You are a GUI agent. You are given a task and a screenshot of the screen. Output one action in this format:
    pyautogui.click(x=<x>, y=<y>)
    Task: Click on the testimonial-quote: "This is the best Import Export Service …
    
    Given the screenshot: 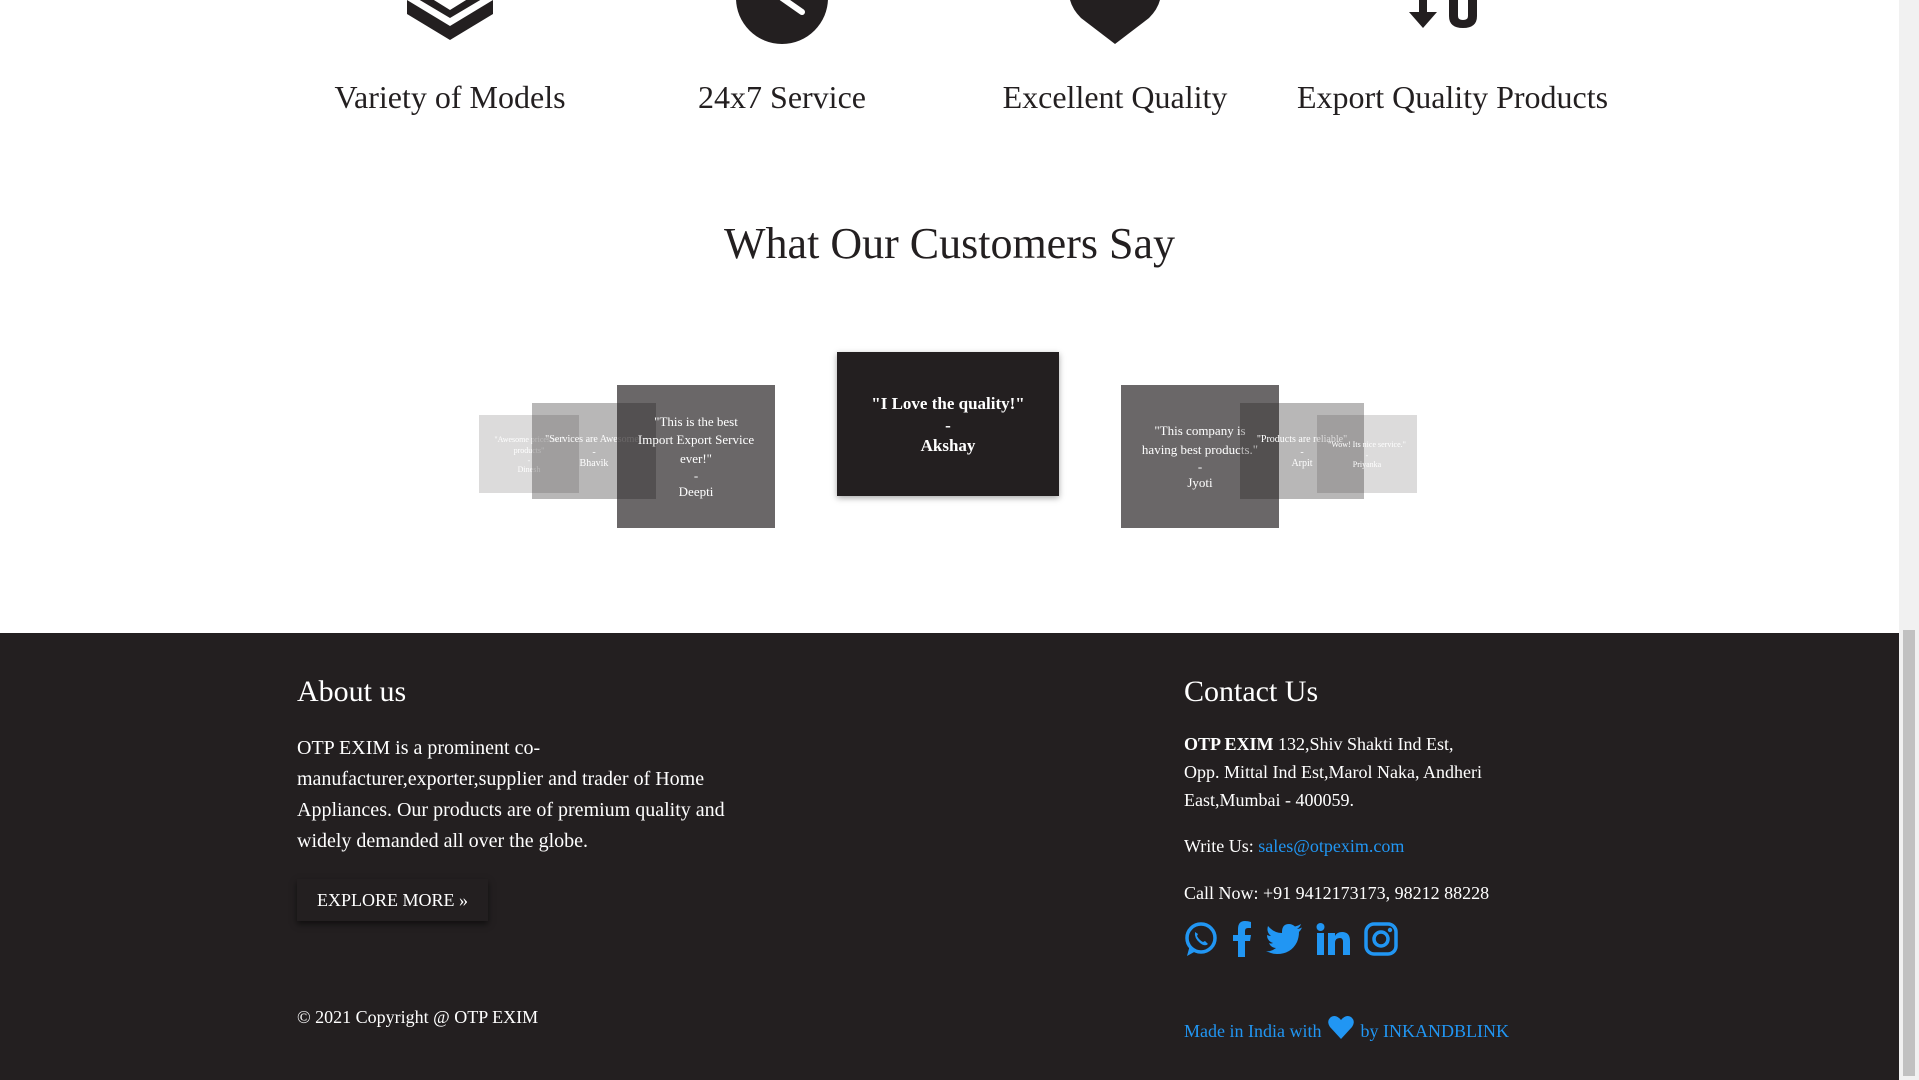 What is the action you would take?
    pyautogui.click(x=696, y=440)
    